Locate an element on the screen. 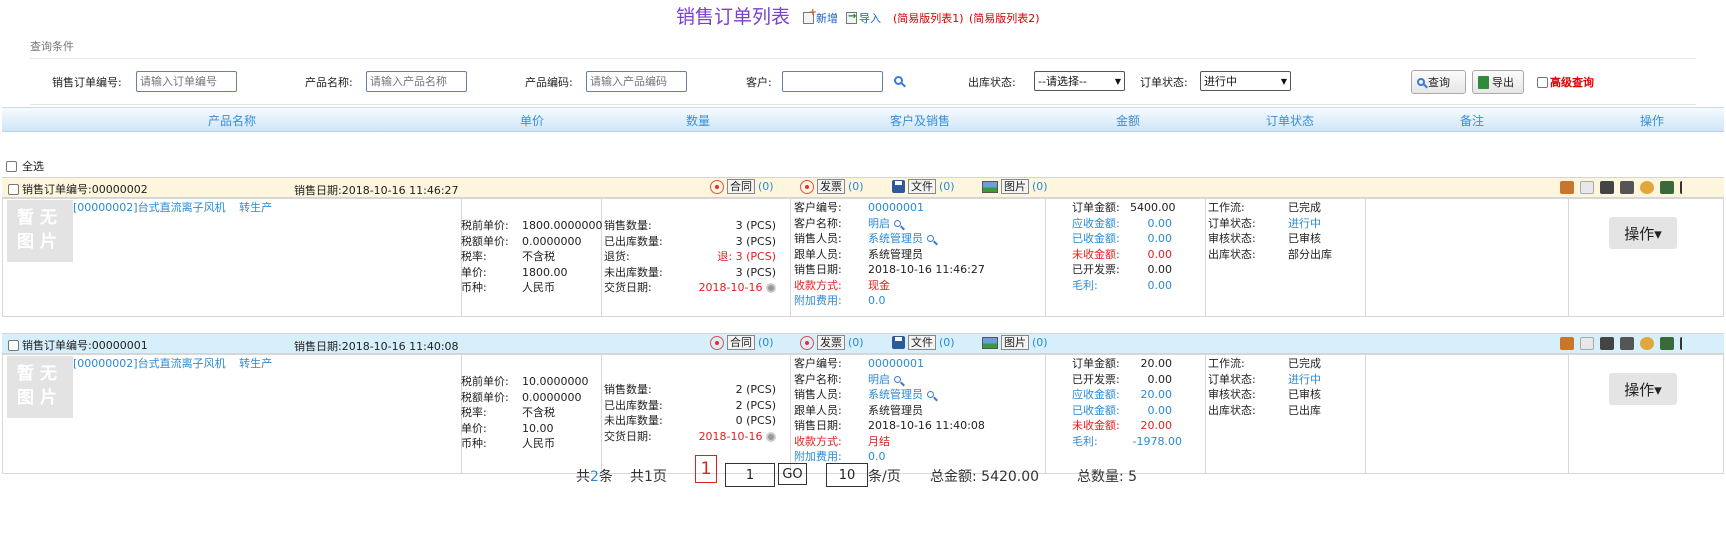  export-button: 导出 is located at coordinates (1498, 82).